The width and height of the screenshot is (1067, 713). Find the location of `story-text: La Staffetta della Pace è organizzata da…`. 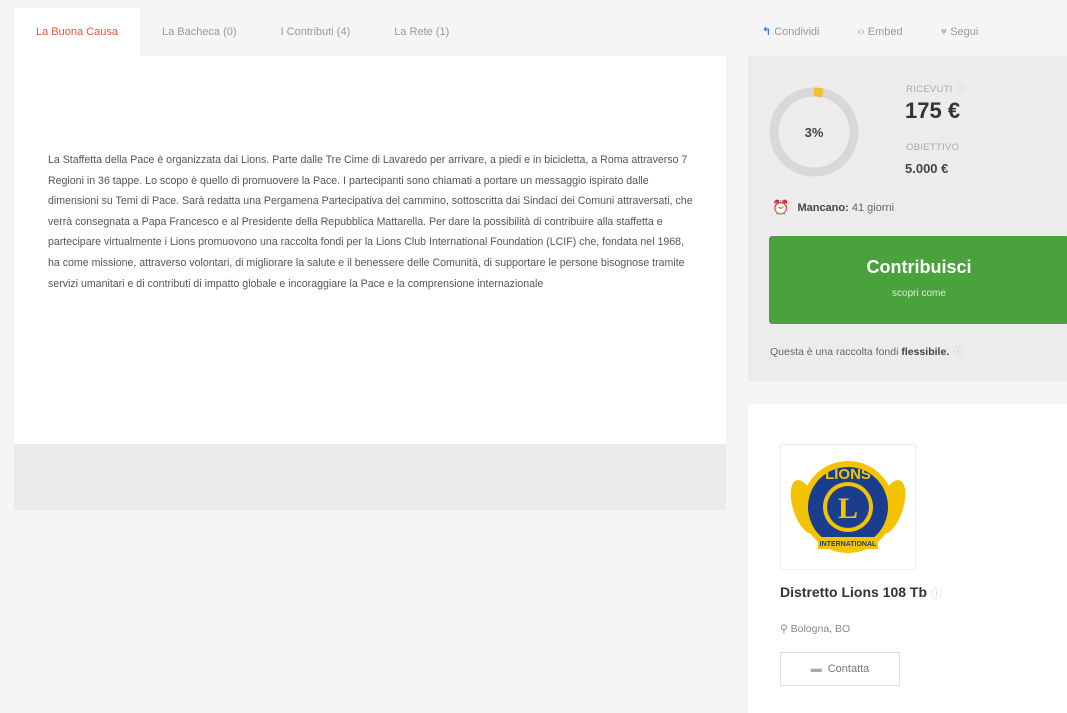

story-text: La Staffetta della Pace è organizzata da… is located at coordinates (370, 222).